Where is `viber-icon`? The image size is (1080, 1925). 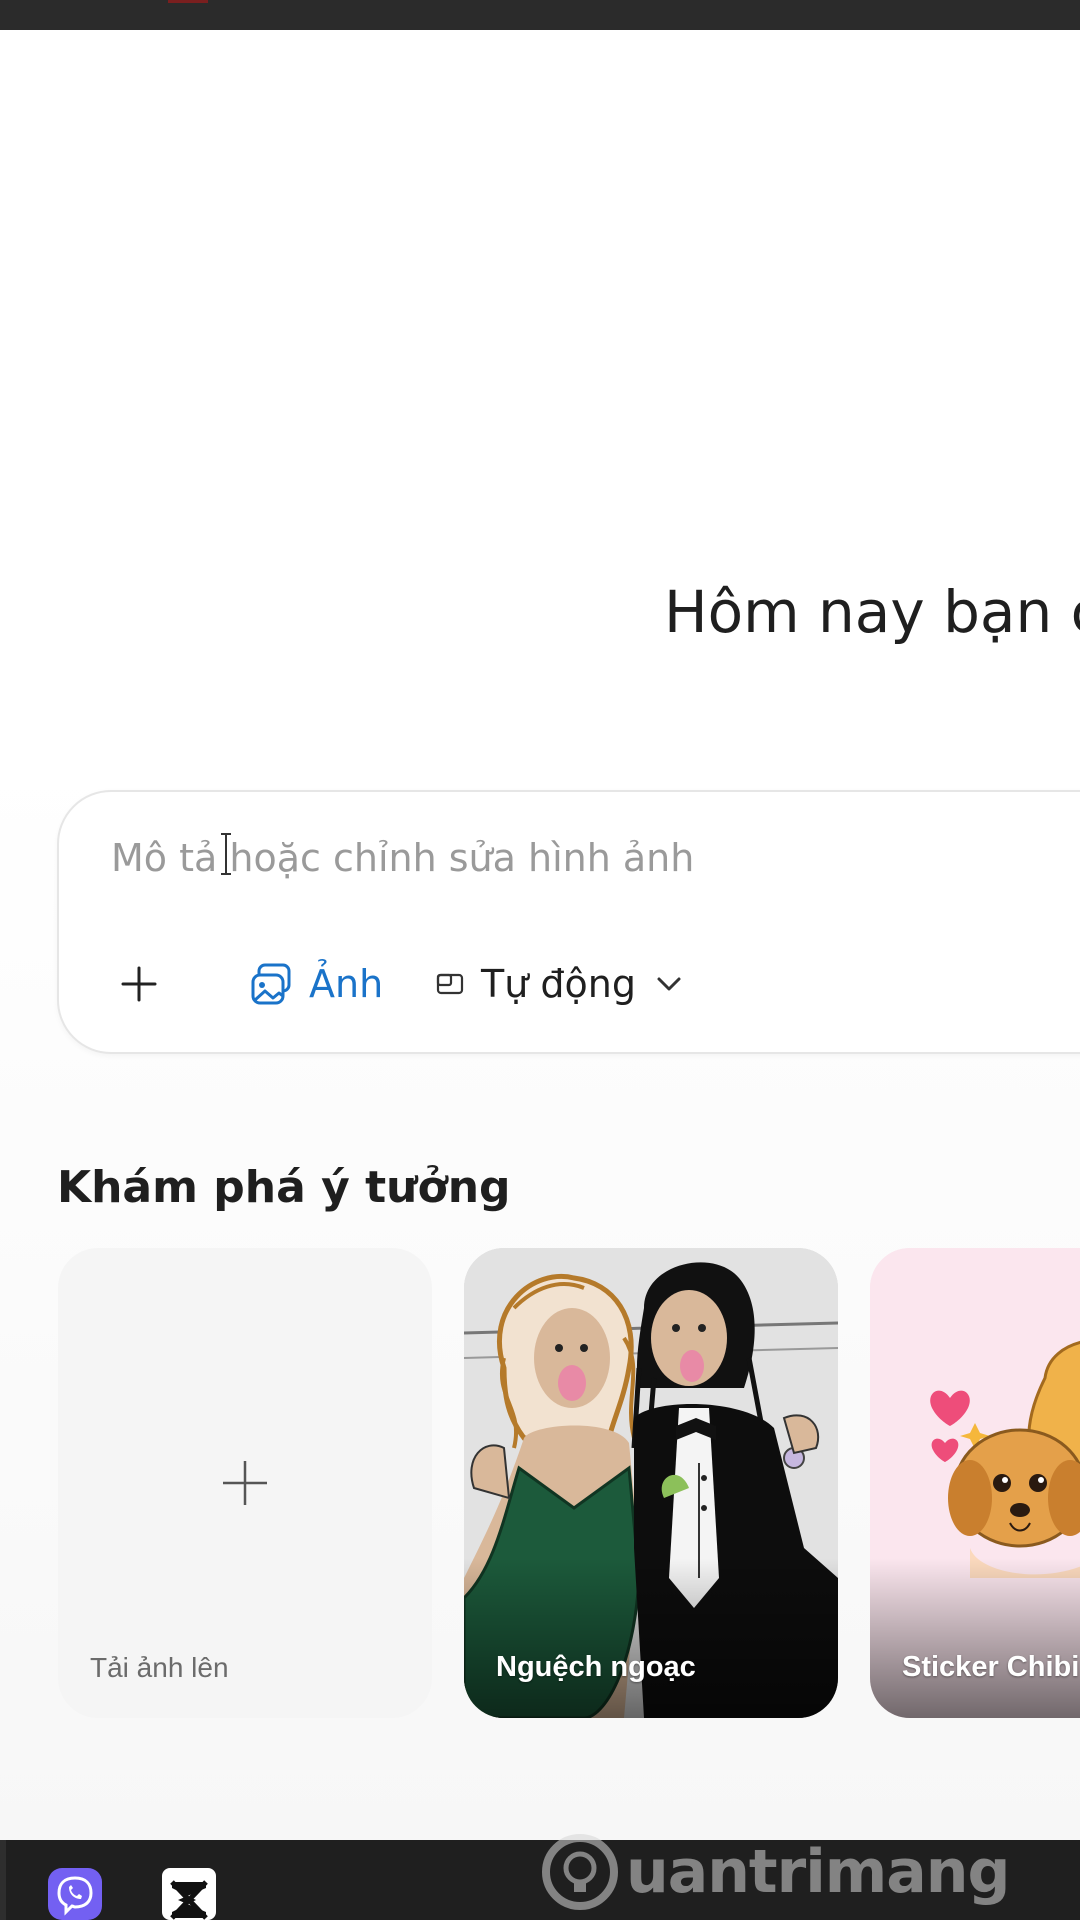
viber-icon is located at coordinates (75, 1894).